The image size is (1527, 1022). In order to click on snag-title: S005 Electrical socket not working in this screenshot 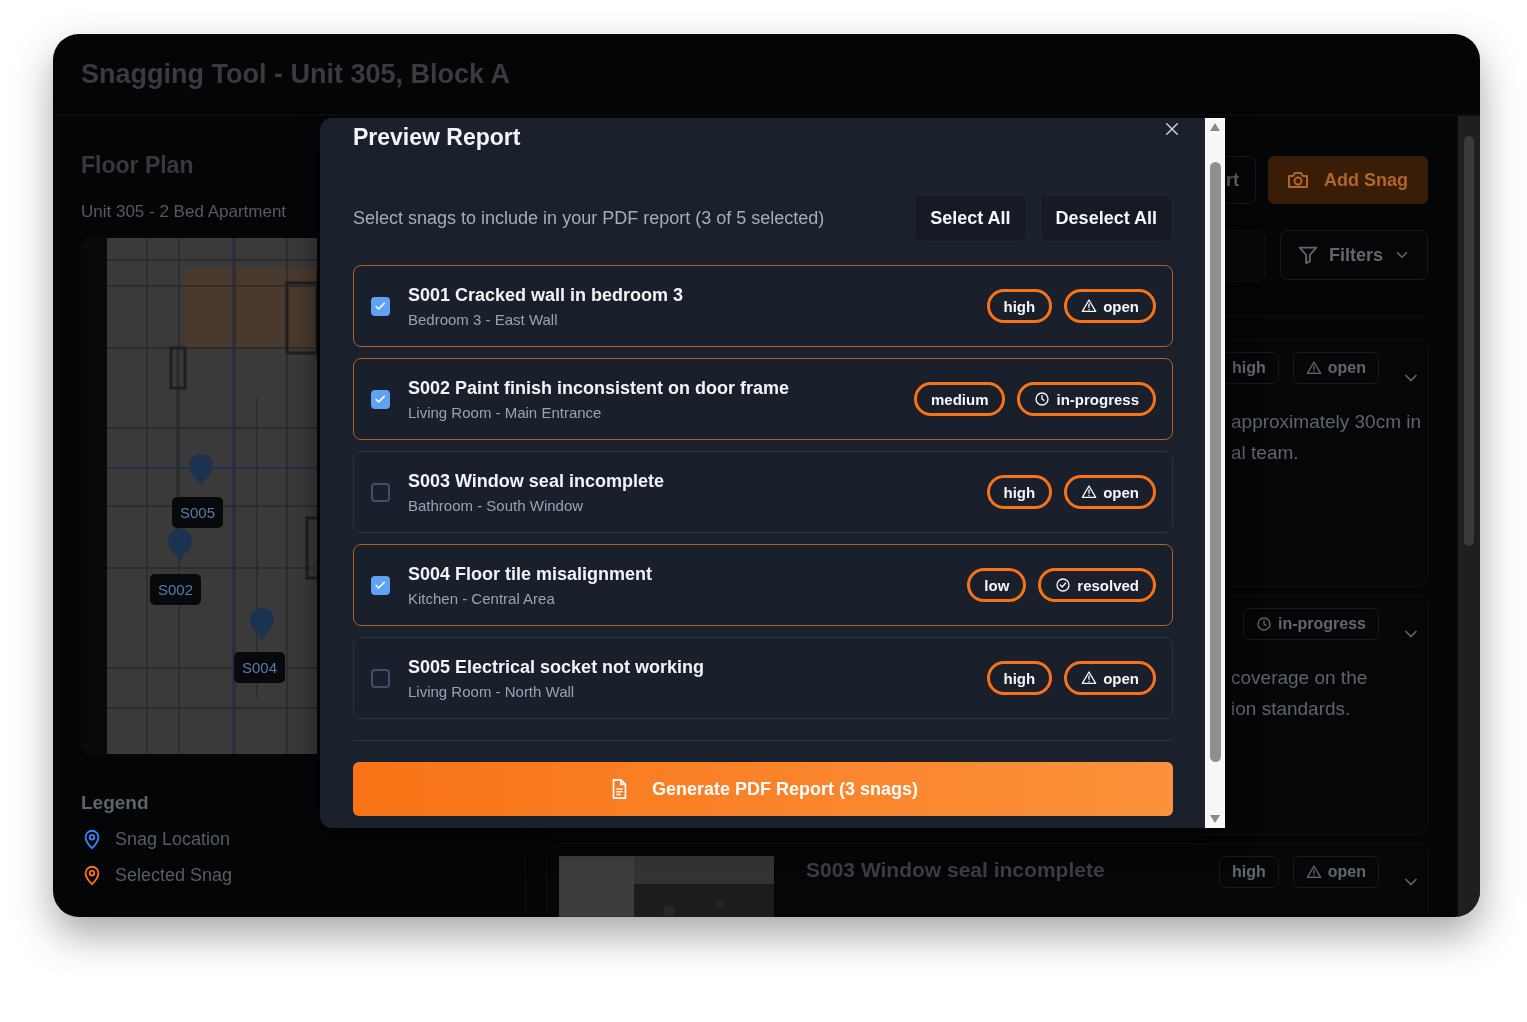, I will do `click(557, 667)`.